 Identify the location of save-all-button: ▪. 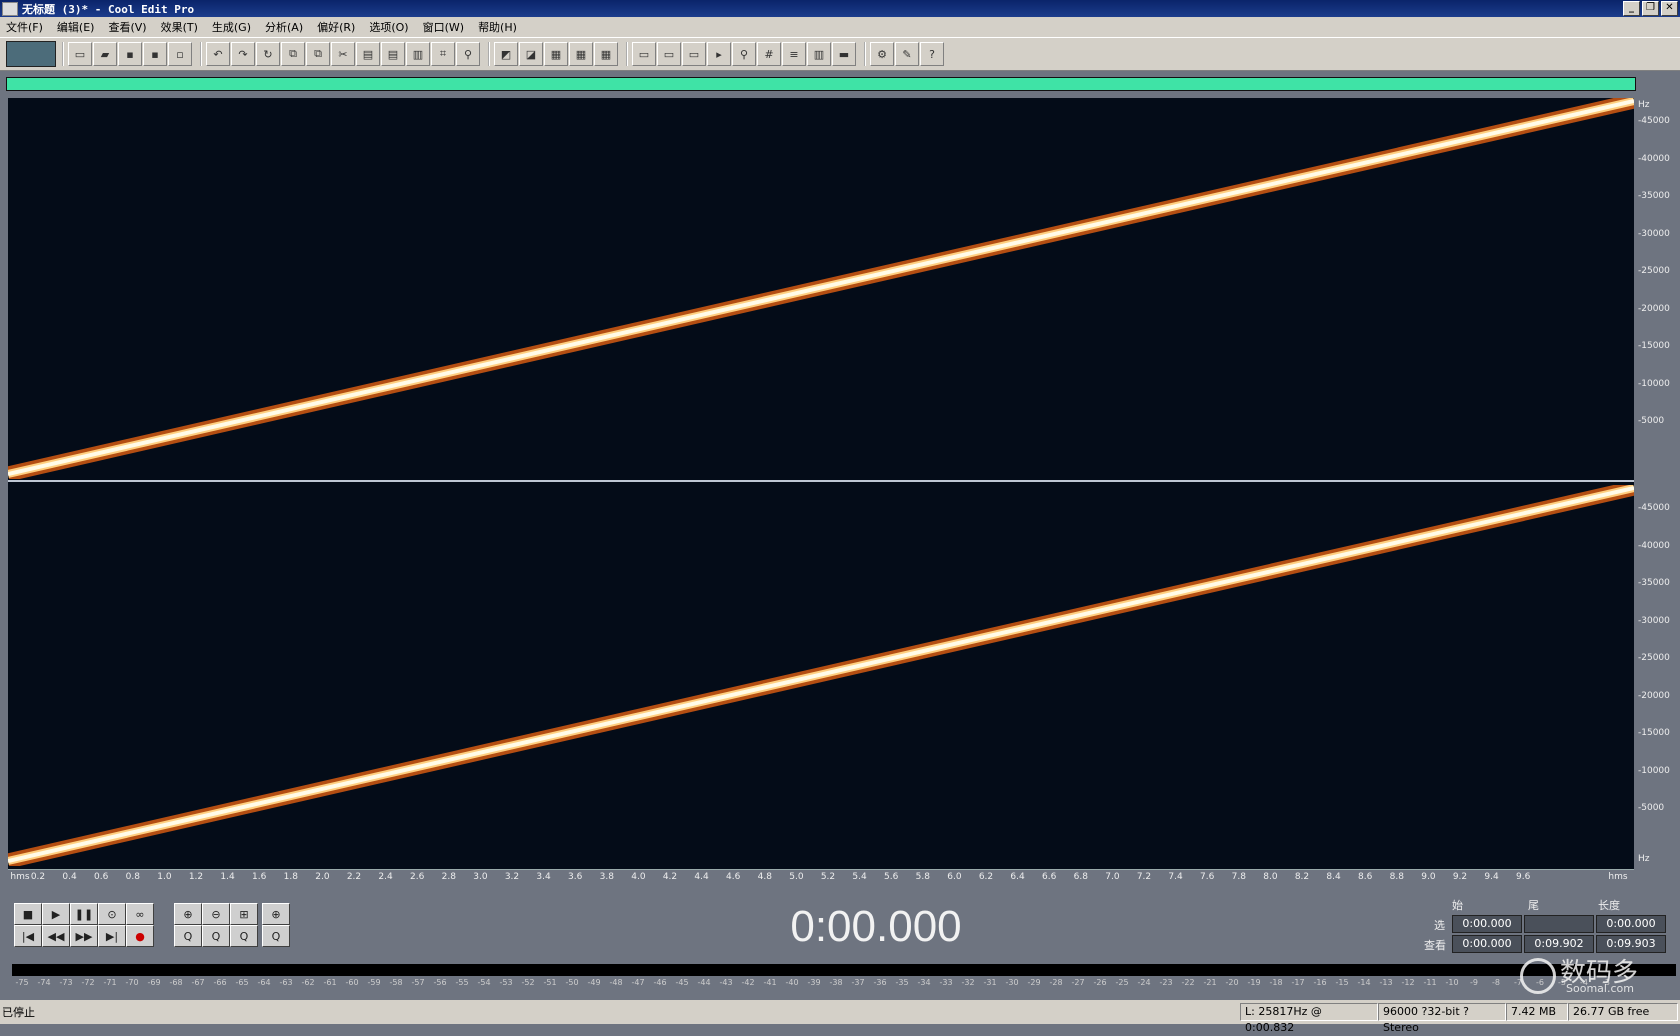
(155, 54).